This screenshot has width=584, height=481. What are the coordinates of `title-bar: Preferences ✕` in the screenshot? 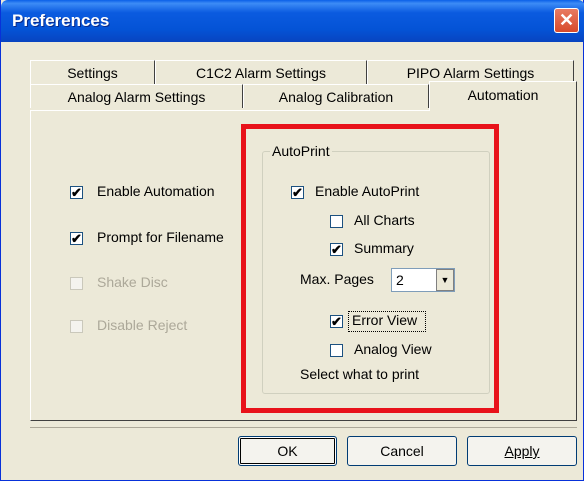 It's located at (292, 21).